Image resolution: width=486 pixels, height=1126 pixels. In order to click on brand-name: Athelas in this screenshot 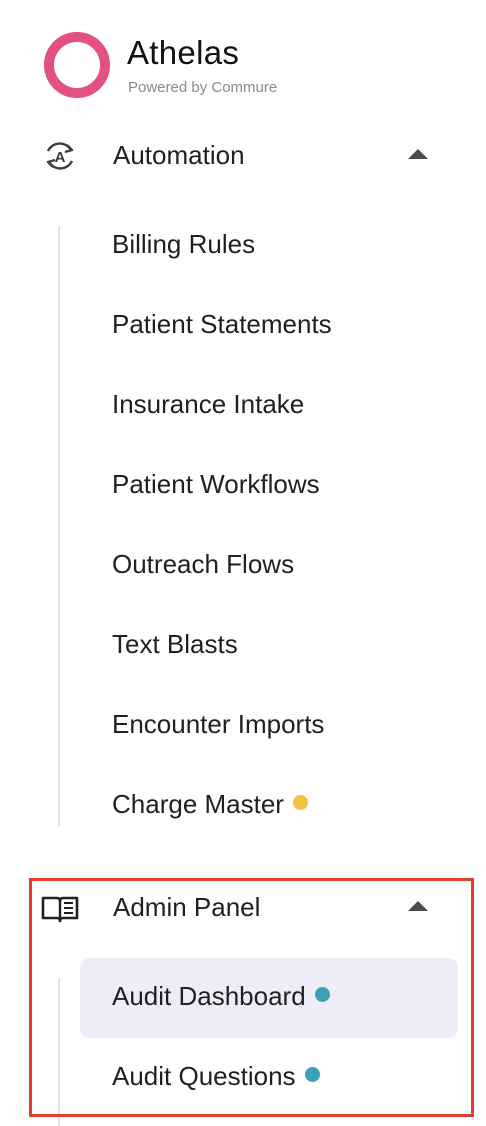, I will do `click(183, 52)`.